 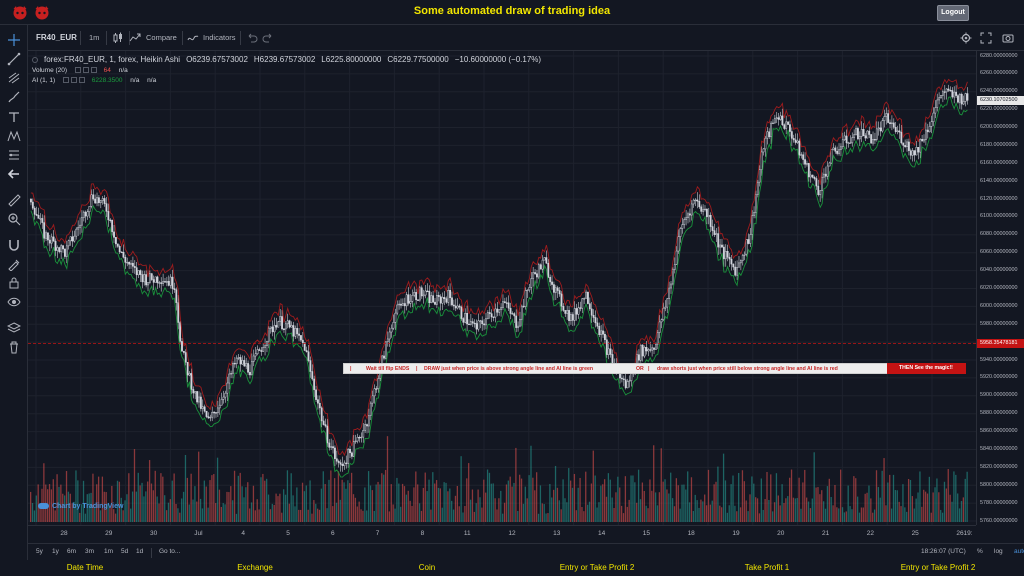 What do you see at coordinates (39, 551) in the screenshot?
I see `range-button: 5y` at bounding box center [39, 551].